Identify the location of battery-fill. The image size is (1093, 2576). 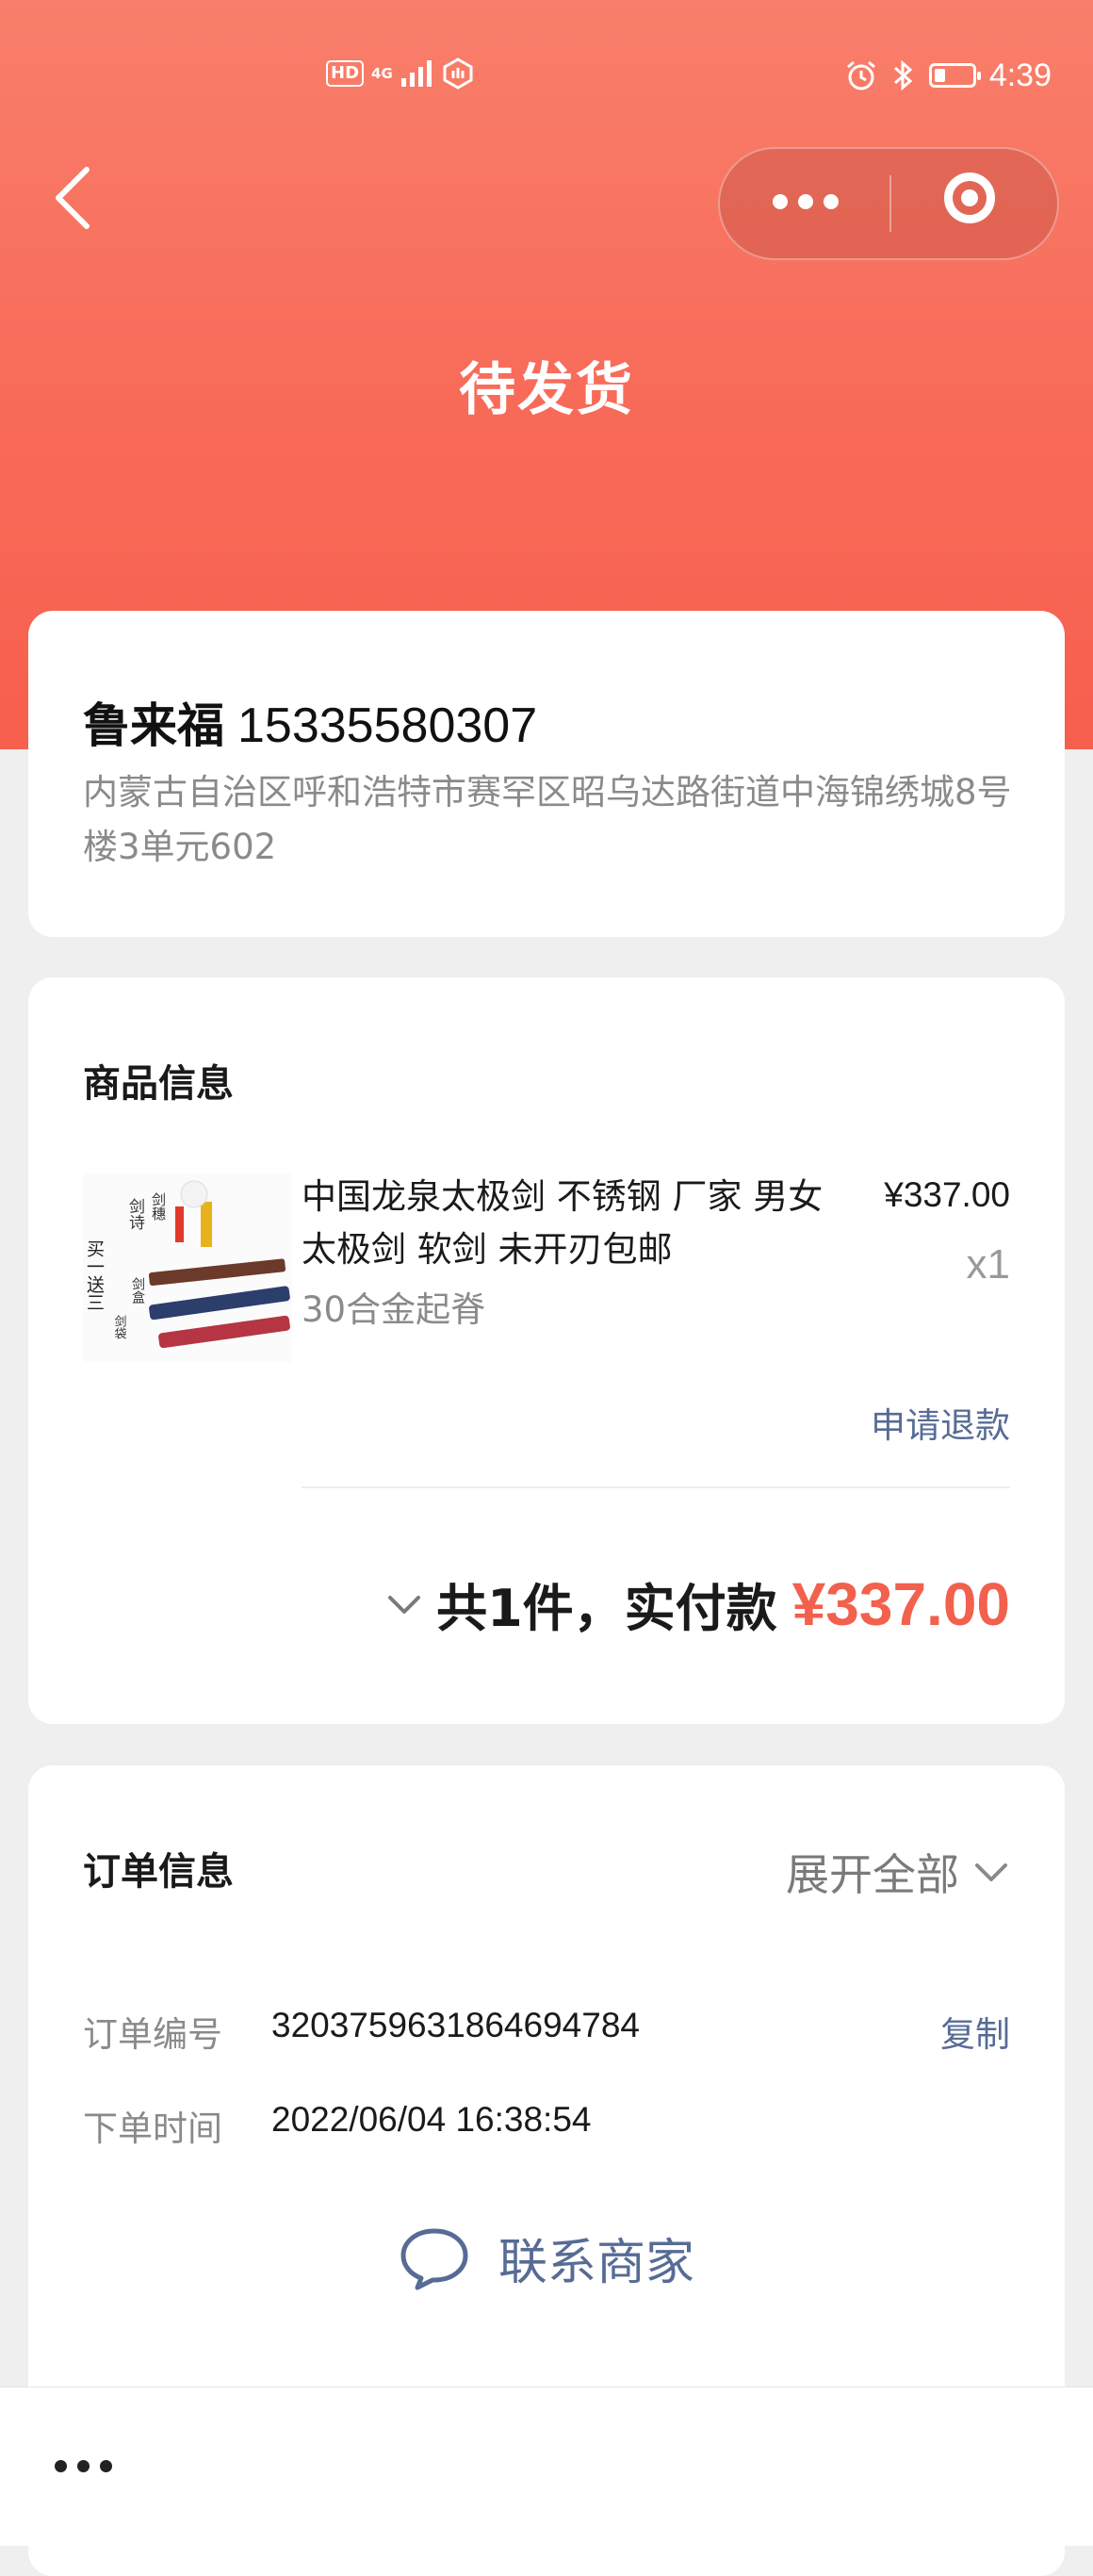
(940, 75).